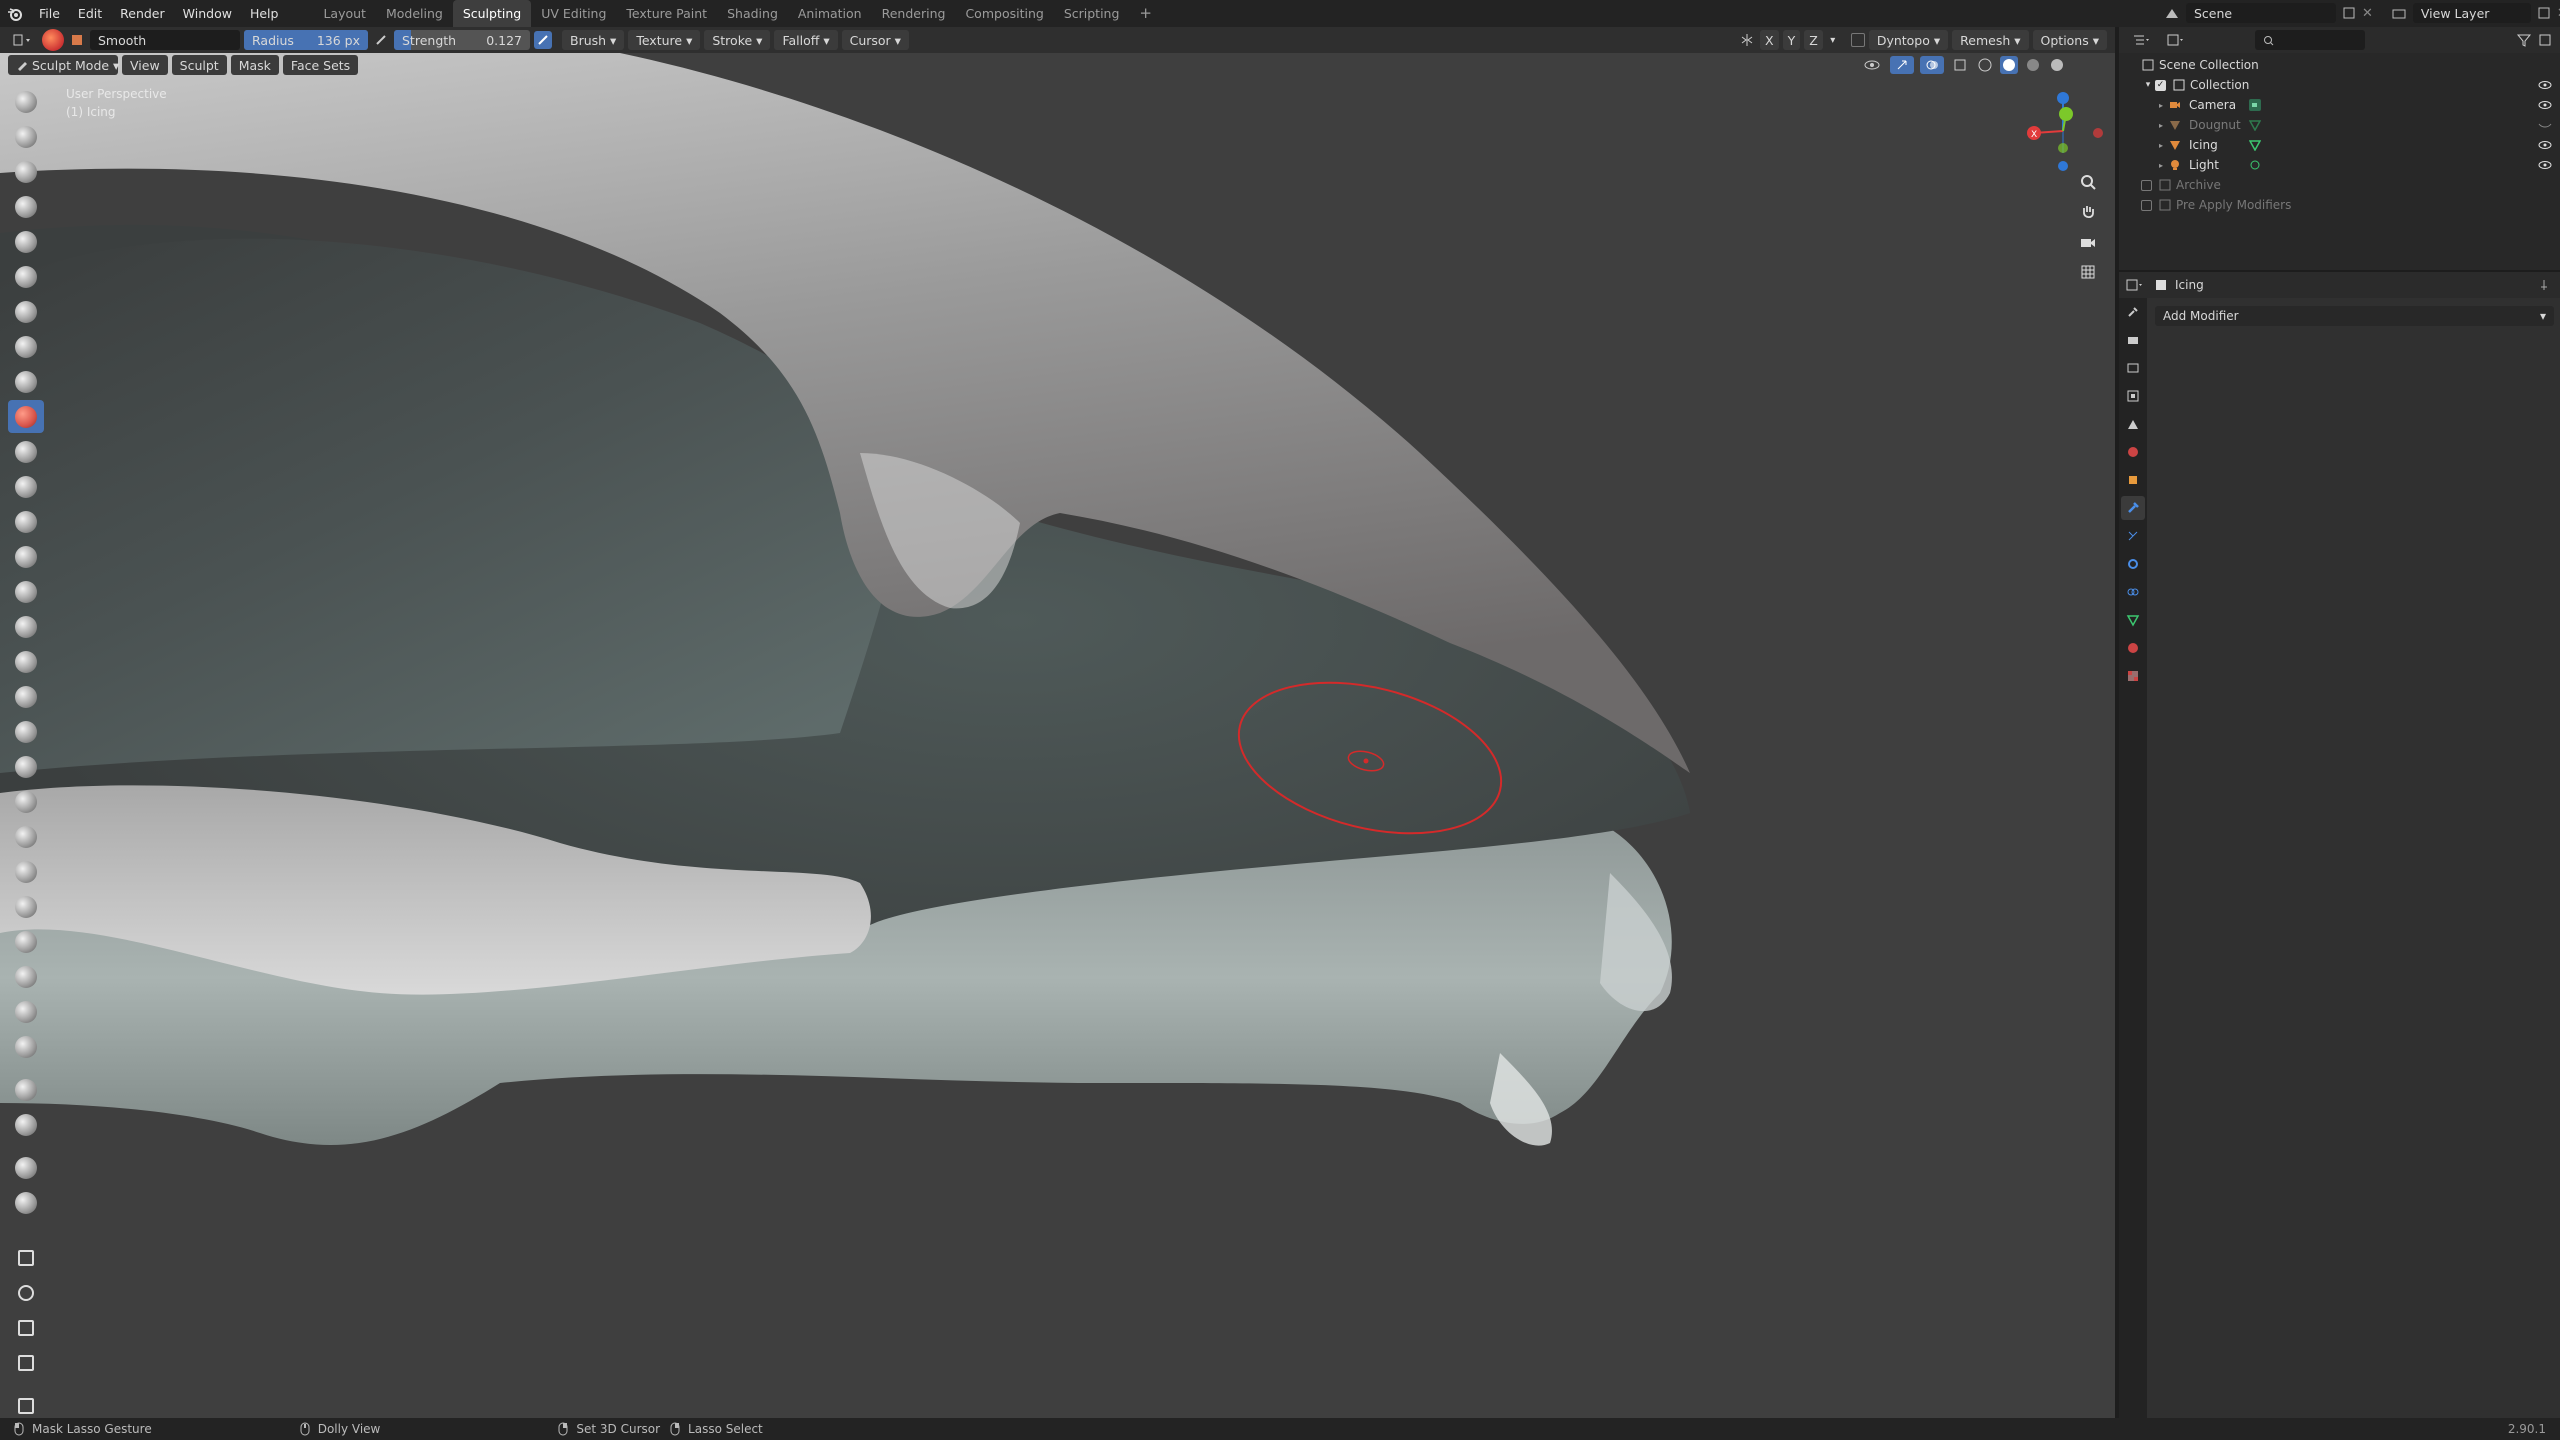 The height and width of the screenshot is (1440, 2560). I want to click on tool-draw-brush, so click(26, 101).